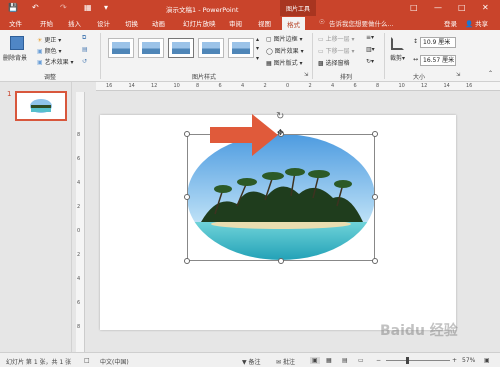 Image resolution: width=500 pixels, height=367 pixels. Describe the element at coordinates (361, 360) in the screenshot. I see `slideshow-view-icon: ▭` at that location.